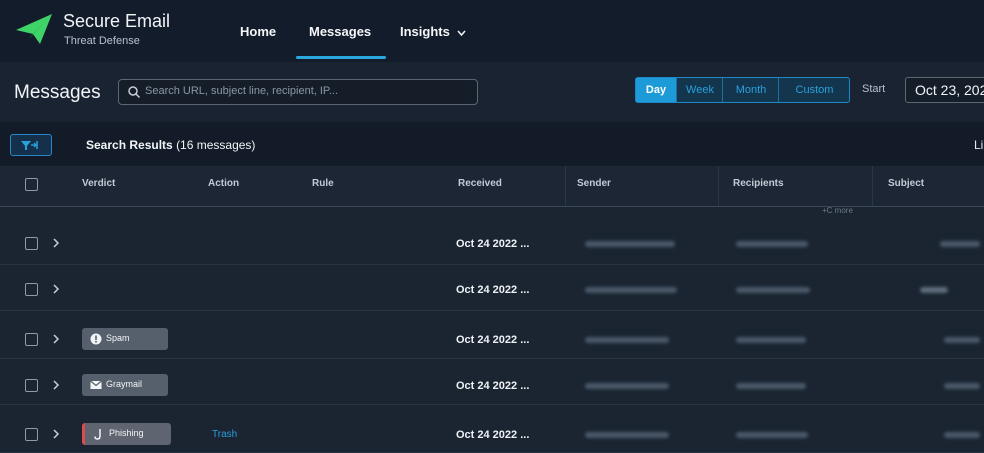 Image resolution: width=984 pixels, height=453 pixels. Describe the element at coordinates (102, 41) in the screenshot. I see `app-subtitle: Threat Defense` at that location.